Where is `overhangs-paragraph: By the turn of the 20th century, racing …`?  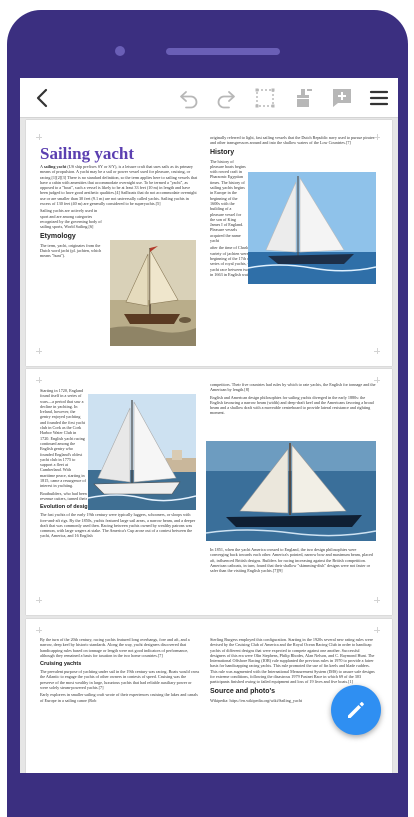
overhangs-paragraph: By the turn of the 20th century, racing … is located at coordinates (115, 647).